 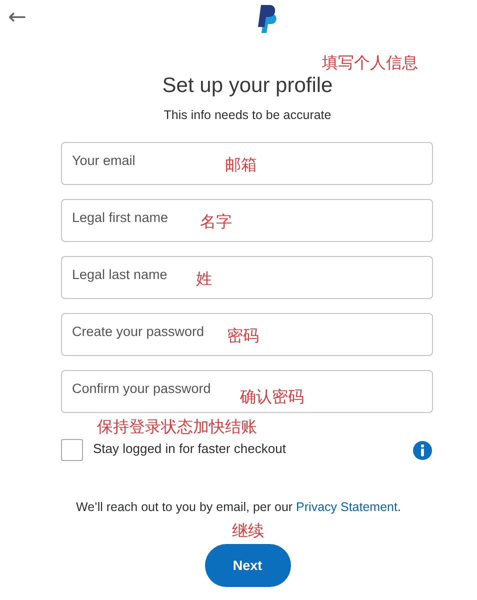 What do you see at coordinates (247, 115) in the screenshot?
I see `subtitle: This info needs to be accurate` at bounding box center [247, 115].